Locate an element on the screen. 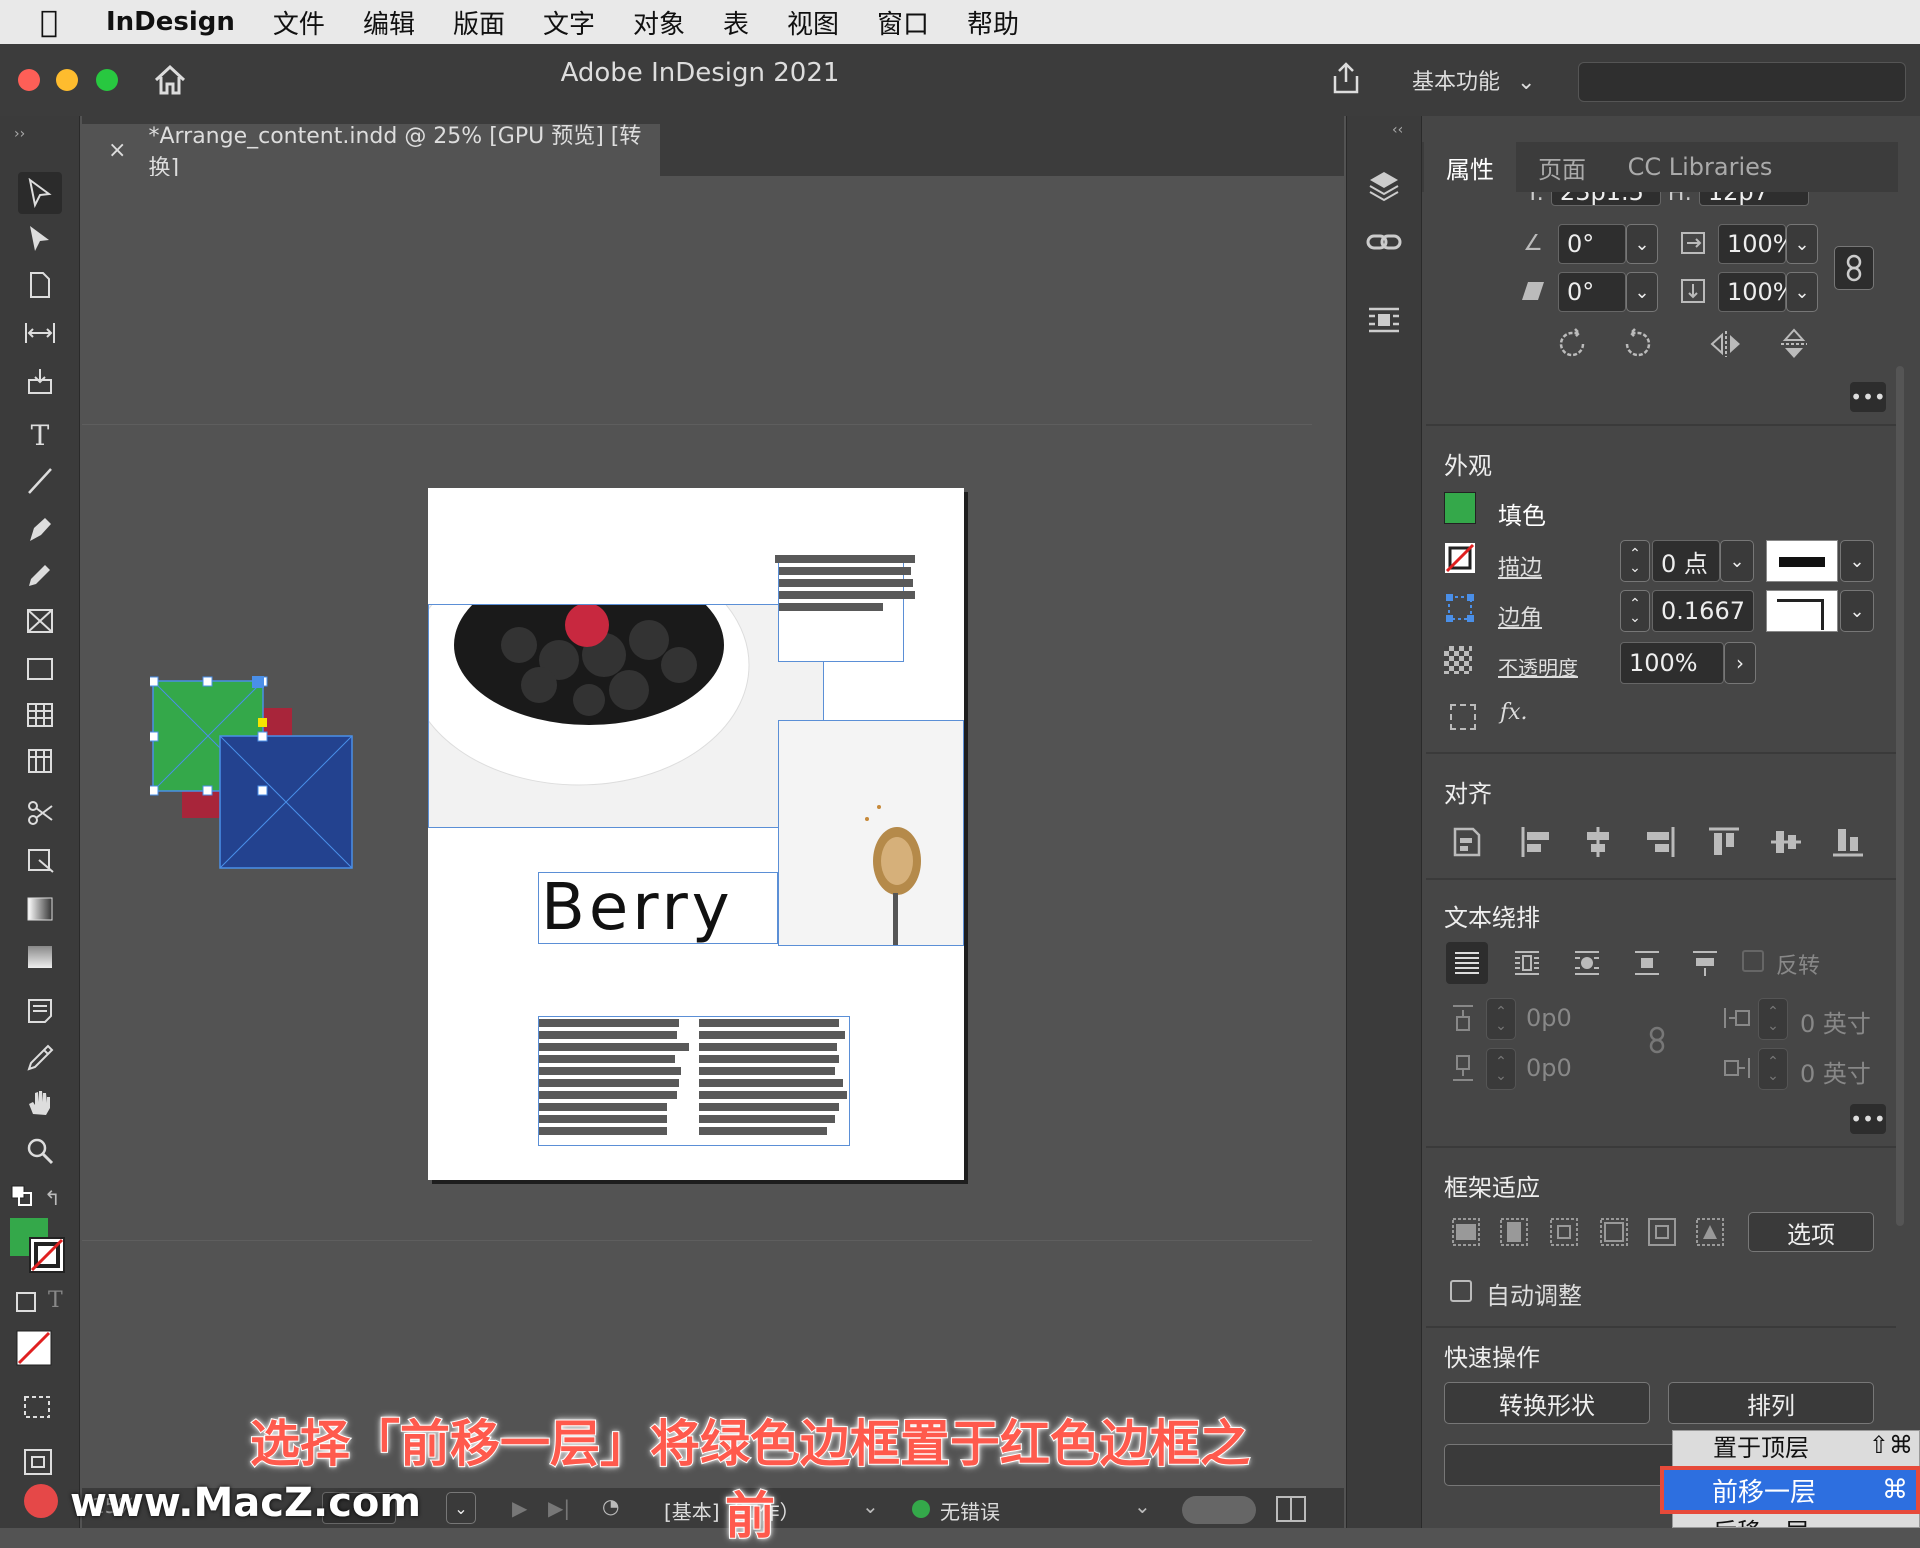  rotate-counterclockwise-icon is located at coordinates (1638, 344).